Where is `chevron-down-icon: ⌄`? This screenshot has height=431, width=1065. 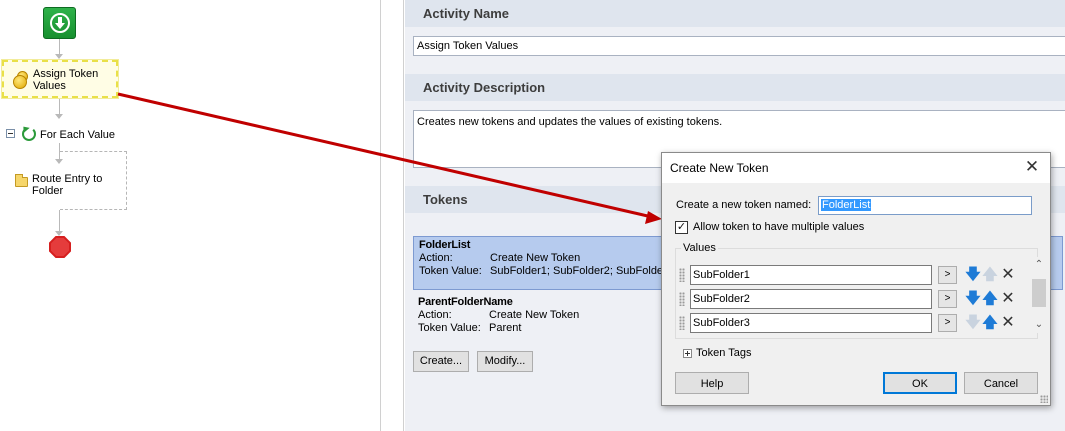 chevron-down-icon: ⌄ is located at coordinates (1039, 325).